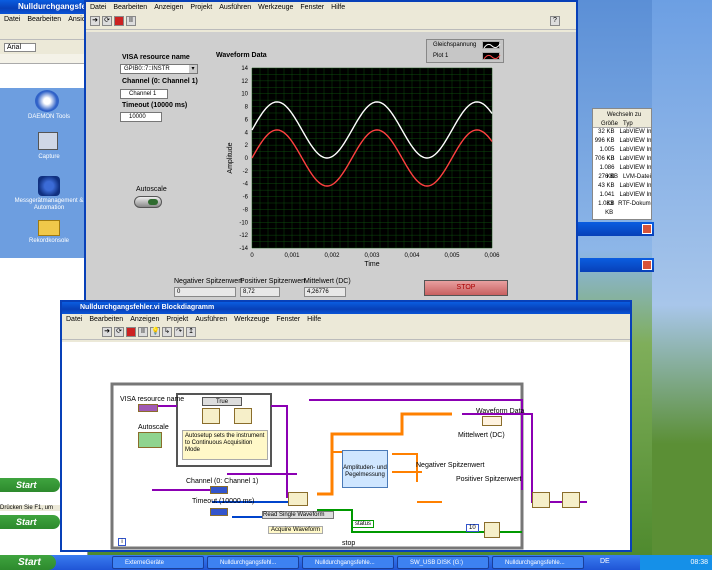  Describe the element at coordinates (288, 319) in the screenshot. I see `bd-menu-6: Fenster` at that location.